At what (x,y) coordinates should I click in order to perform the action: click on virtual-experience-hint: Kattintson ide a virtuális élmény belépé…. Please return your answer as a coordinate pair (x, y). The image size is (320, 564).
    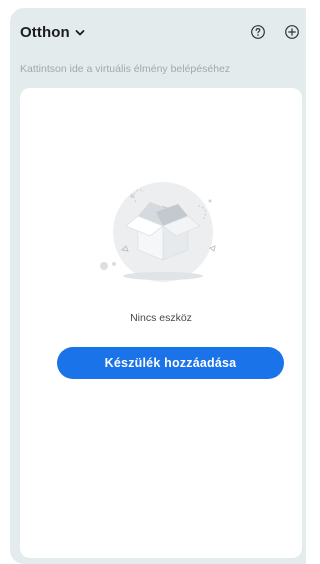
    Looking at the image, I should click on (125, 69).